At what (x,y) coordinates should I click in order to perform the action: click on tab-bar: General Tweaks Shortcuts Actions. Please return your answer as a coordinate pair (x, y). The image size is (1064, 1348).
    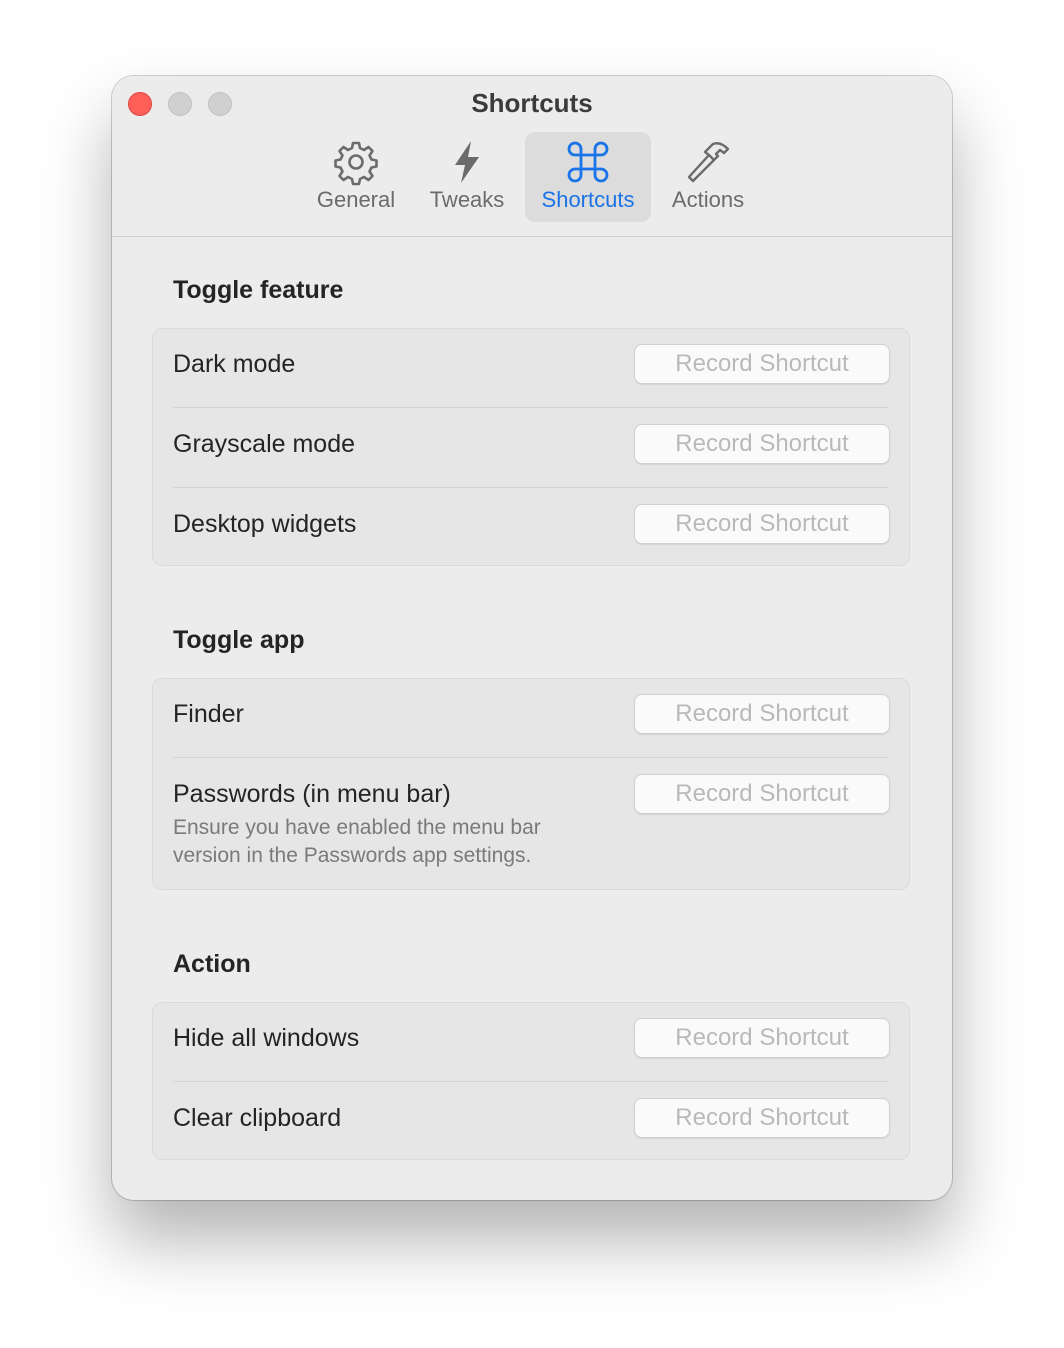
    Looking at the image, I should click on (532, 177).